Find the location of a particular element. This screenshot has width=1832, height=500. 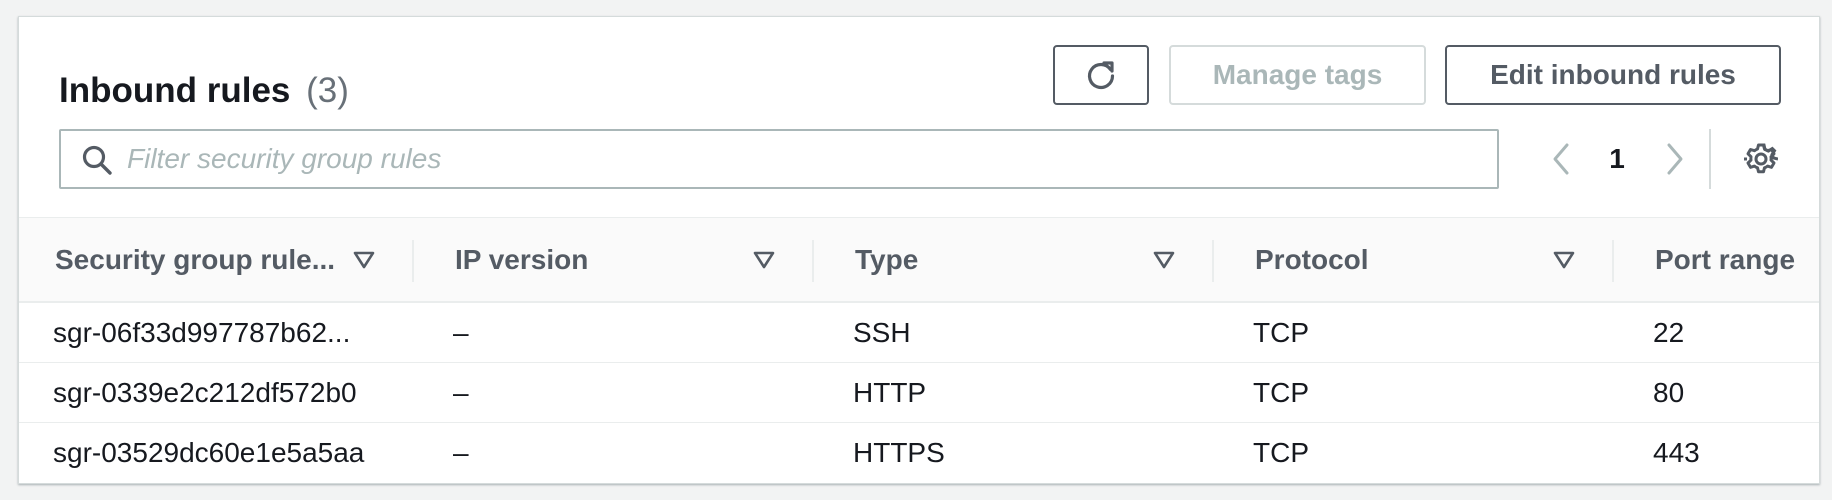

table-row: sgr-0339e2c212df572b0 – HTTP TCP 80 is located at coordinates (919, 393).